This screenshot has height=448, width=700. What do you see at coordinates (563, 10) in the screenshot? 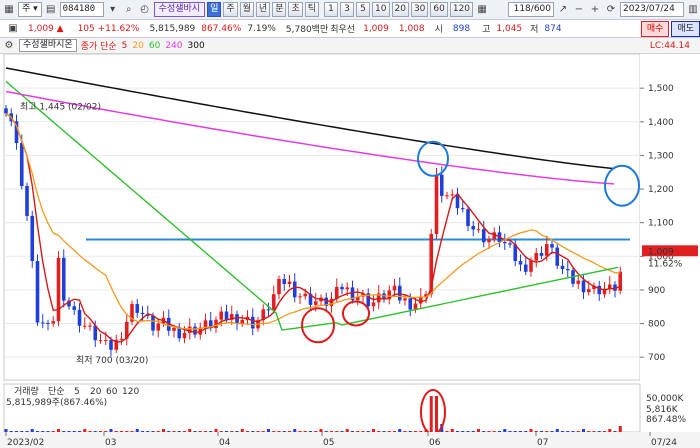
I see `arrow-icon: ↗` at bounding box center [563, 10].